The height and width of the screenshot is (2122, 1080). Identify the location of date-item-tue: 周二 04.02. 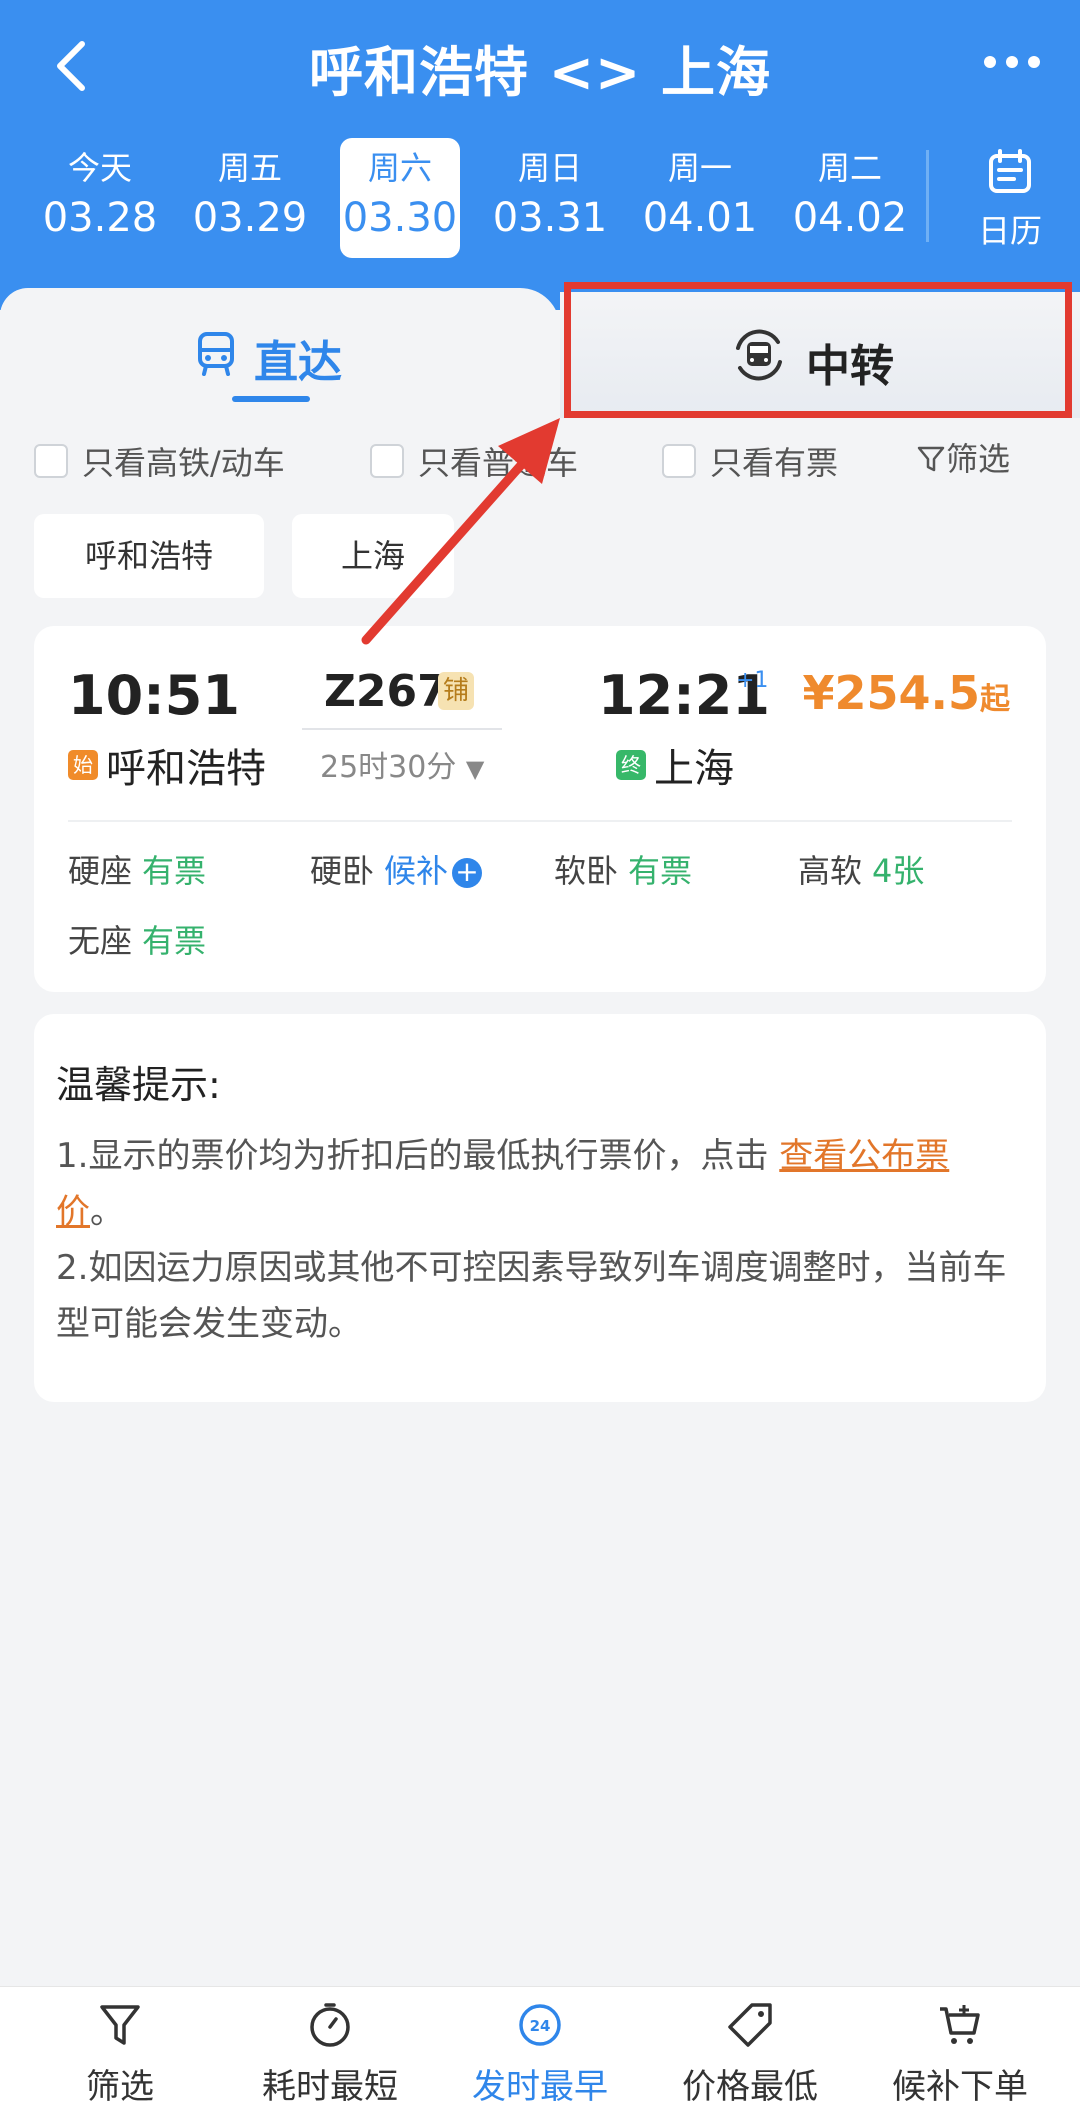
(850, 198).